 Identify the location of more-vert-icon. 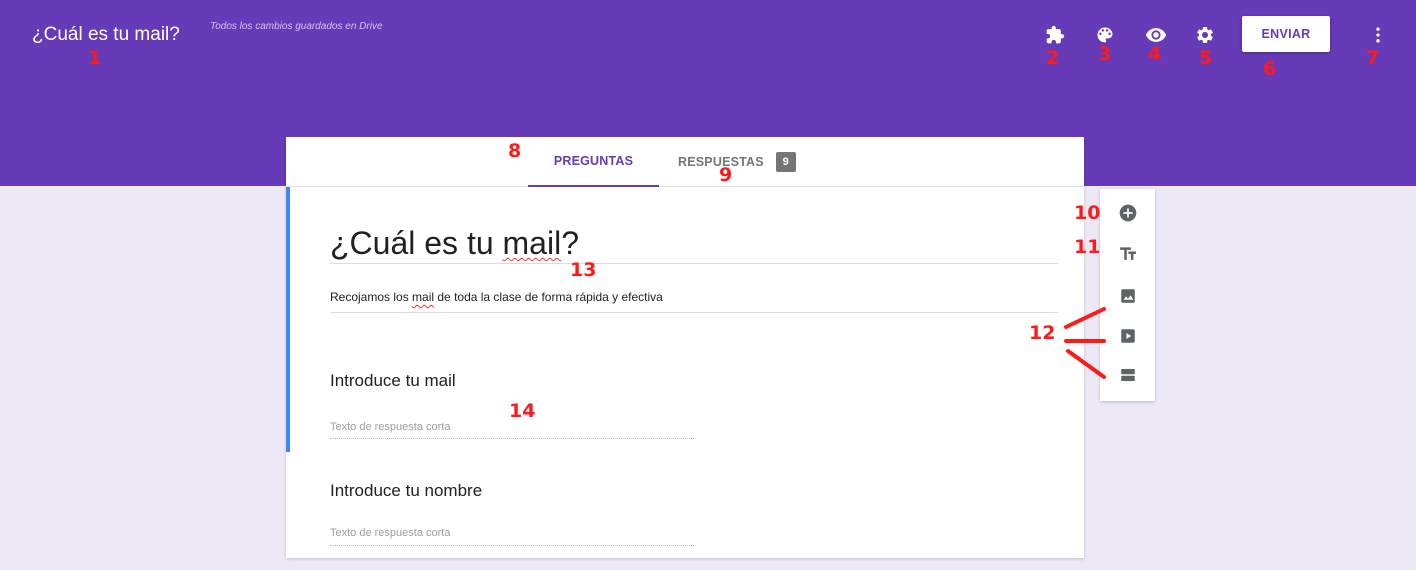
(1378, 35).